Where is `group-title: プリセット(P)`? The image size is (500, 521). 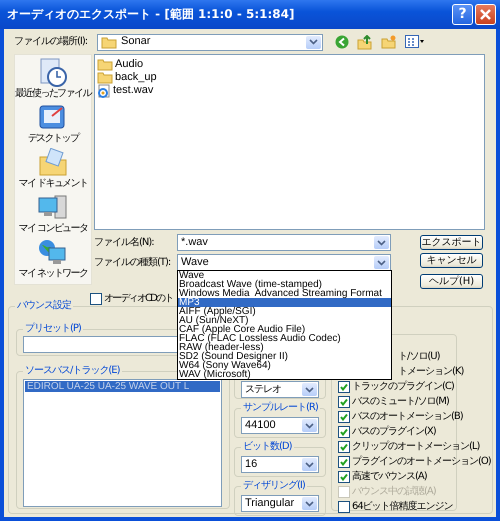
group-title: プリセット(P) is located at coordinates (53, 329).